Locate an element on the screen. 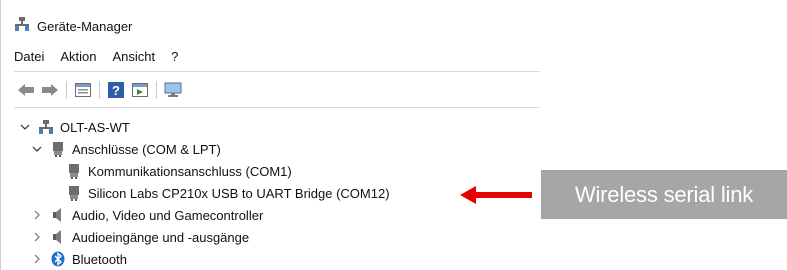  forward-arrow-icon is located at coordinates (50, 90).